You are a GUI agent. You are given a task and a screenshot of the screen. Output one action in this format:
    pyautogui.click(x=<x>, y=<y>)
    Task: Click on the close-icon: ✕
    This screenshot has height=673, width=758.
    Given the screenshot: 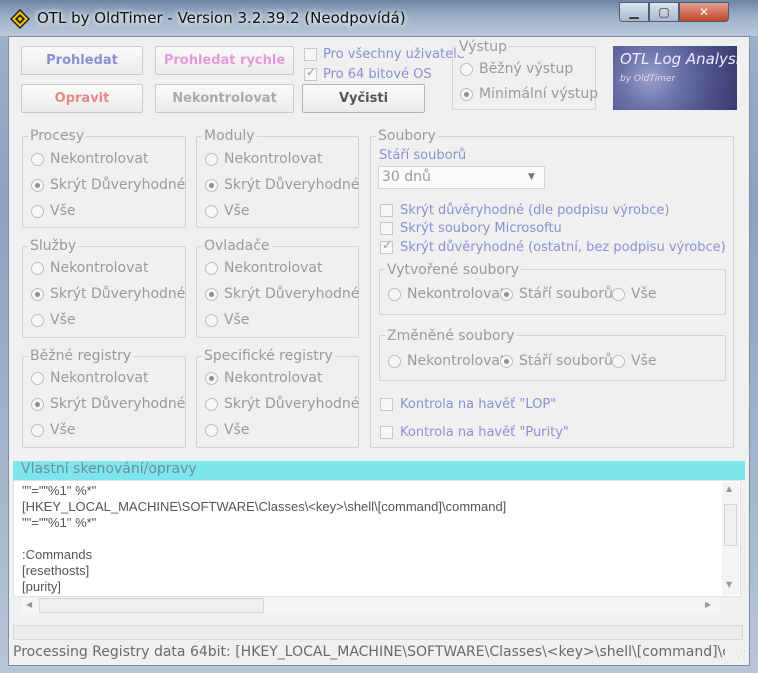 What is the action you would take?
    pyautogui.click(x=704, y=12)
    